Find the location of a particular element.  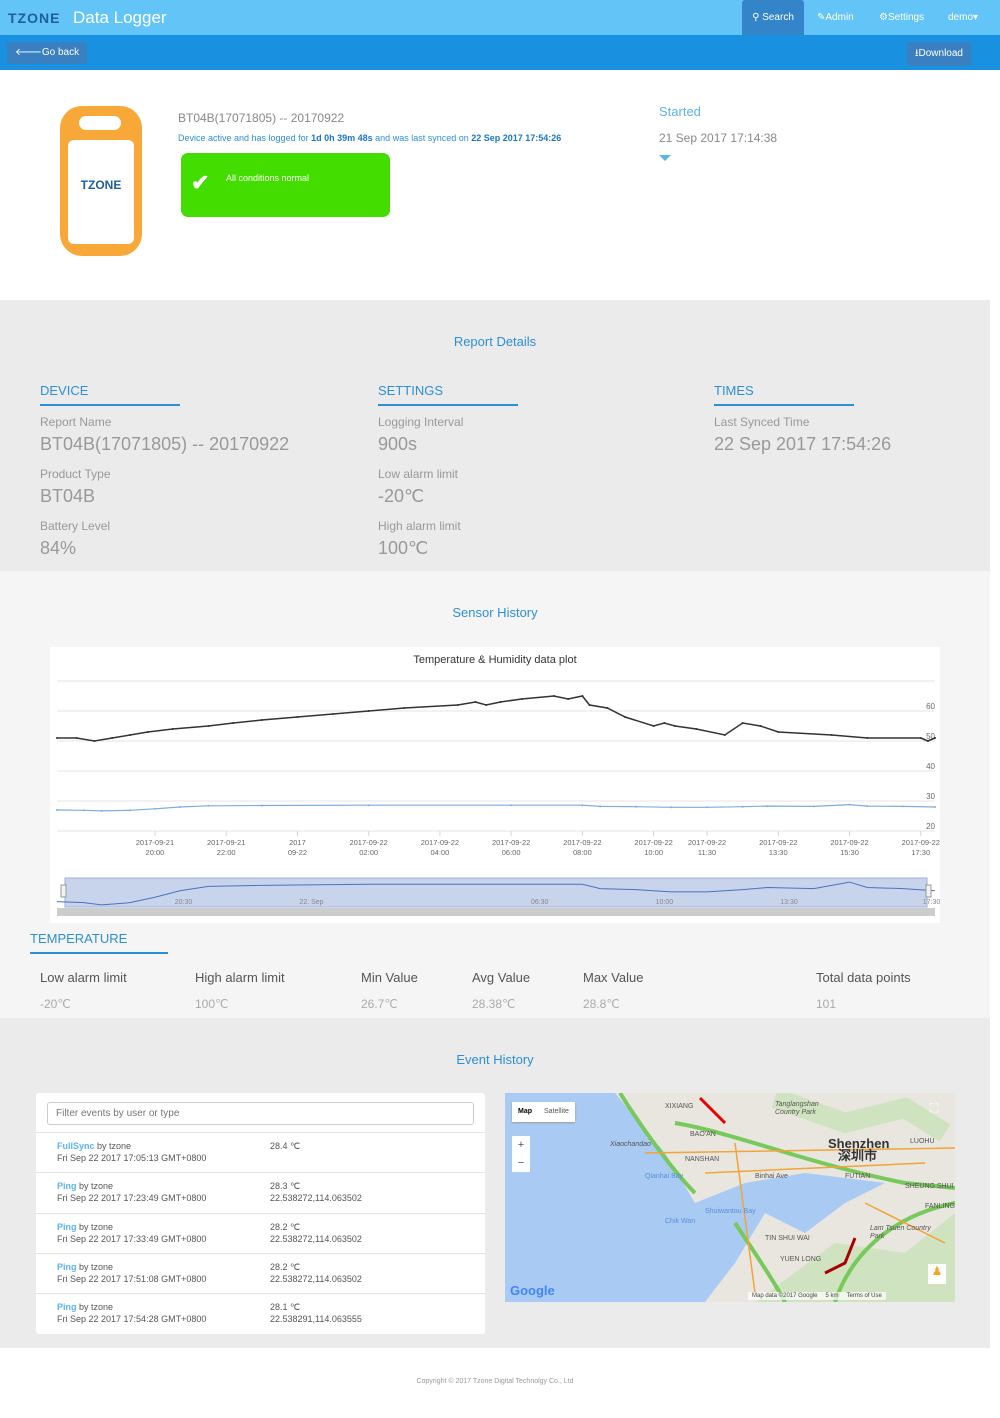

map-place-label: FANLING is located at coordinates (940, 1206).